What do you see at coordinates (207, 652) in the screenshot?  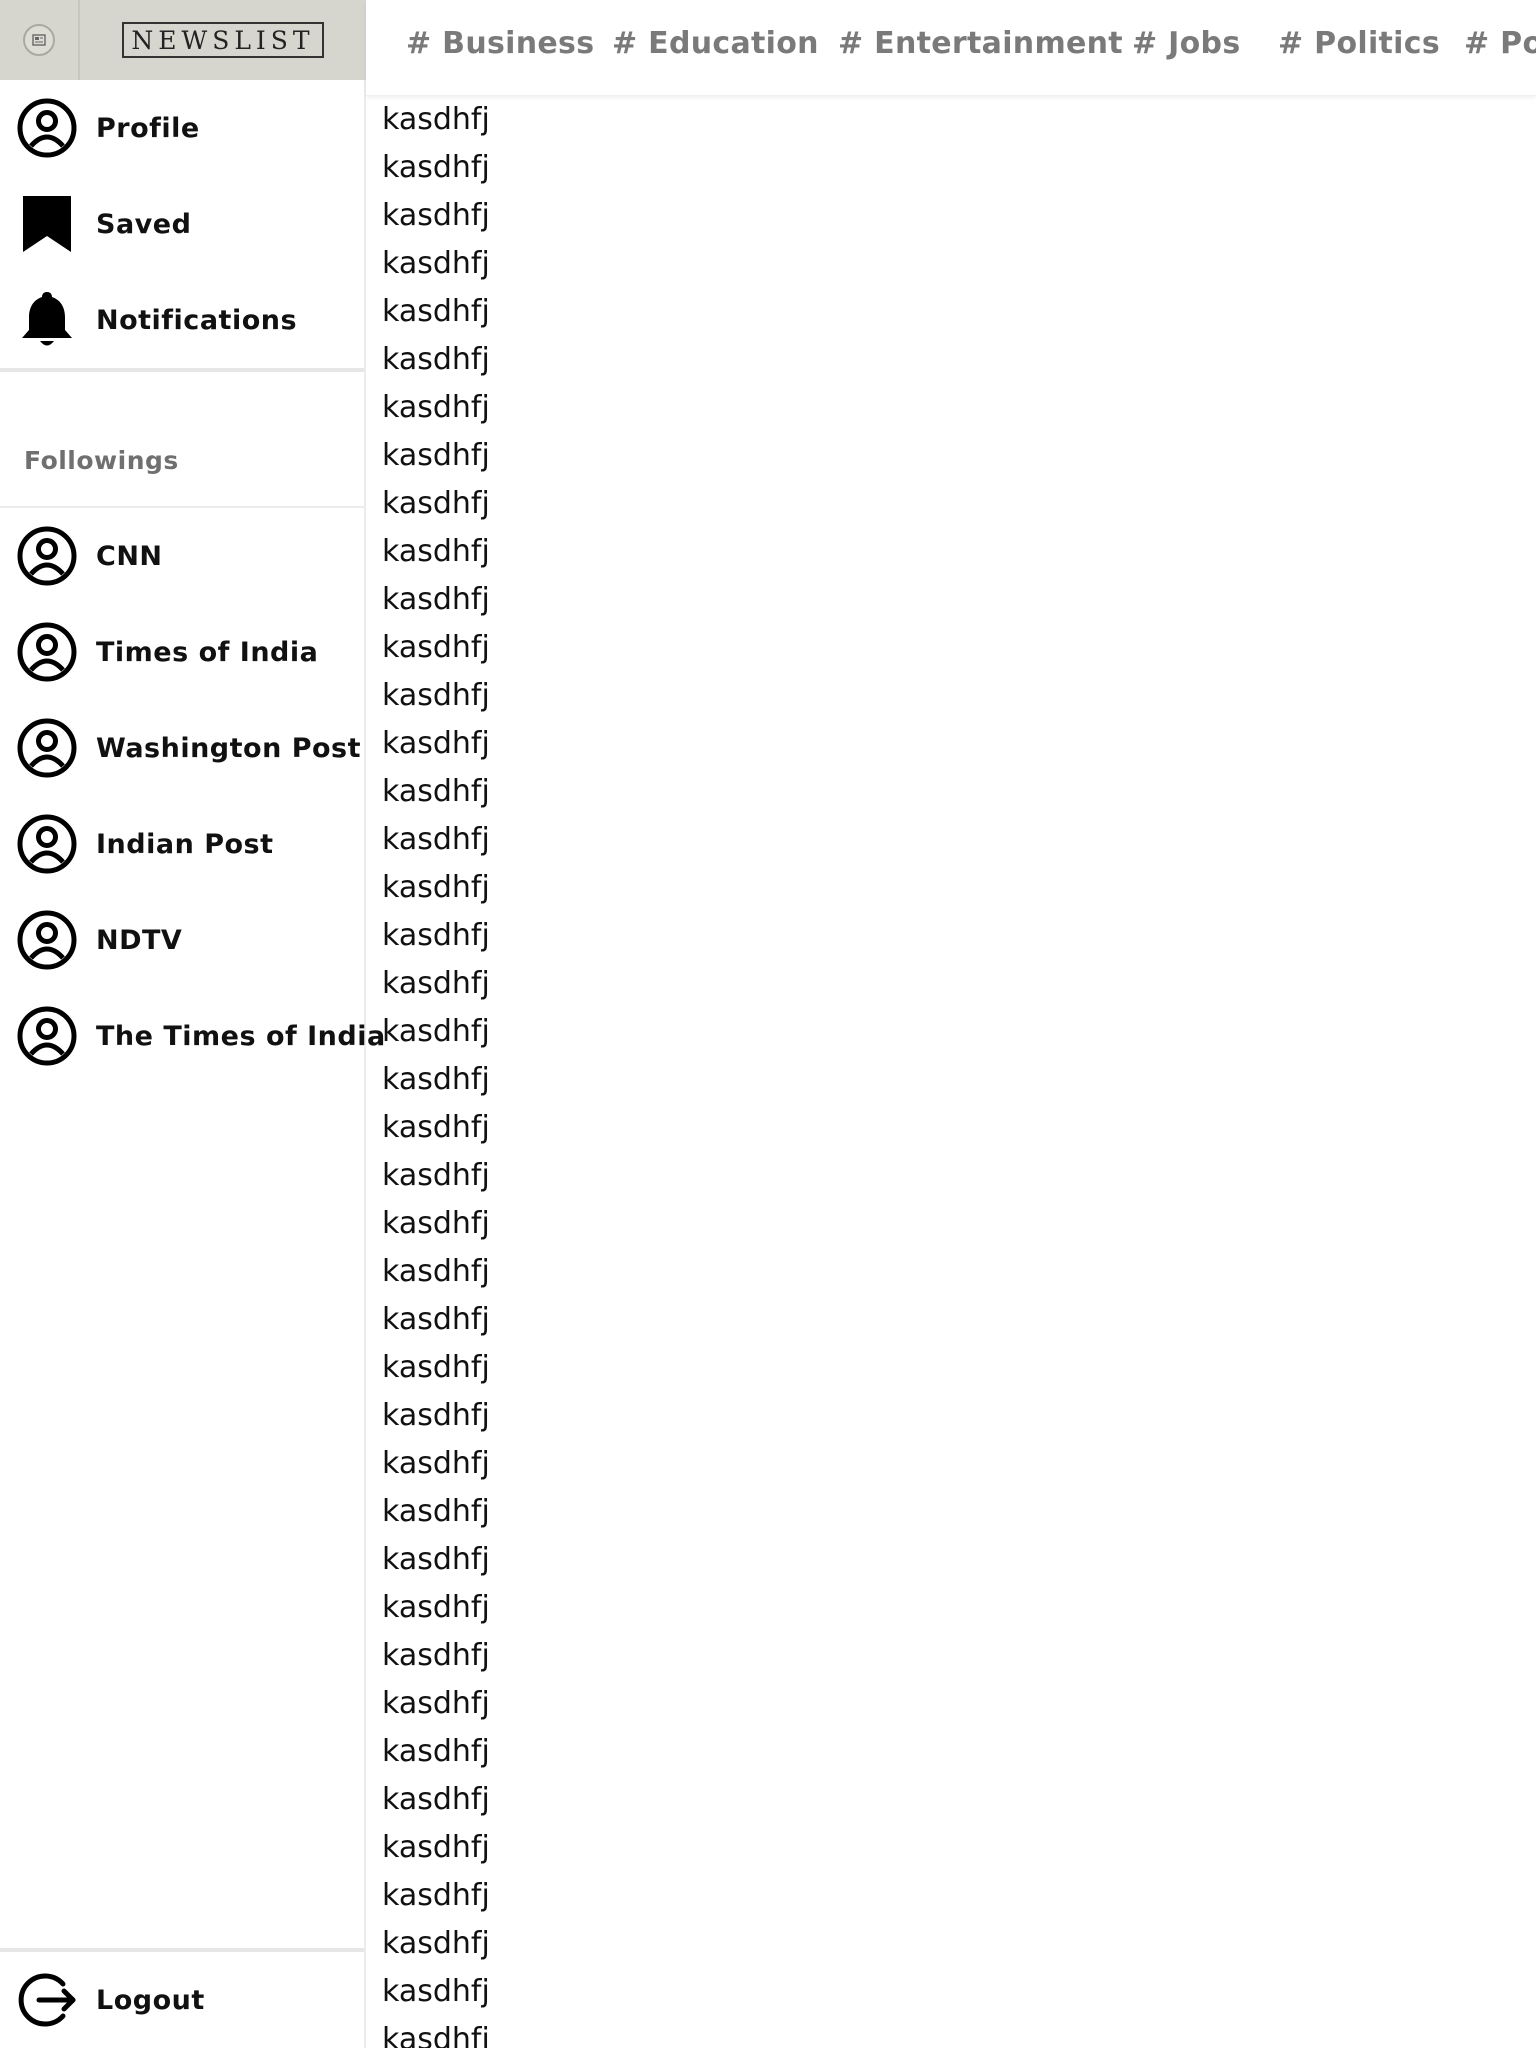 I see `following-label: Times of India` at bounding box center [207, 652].